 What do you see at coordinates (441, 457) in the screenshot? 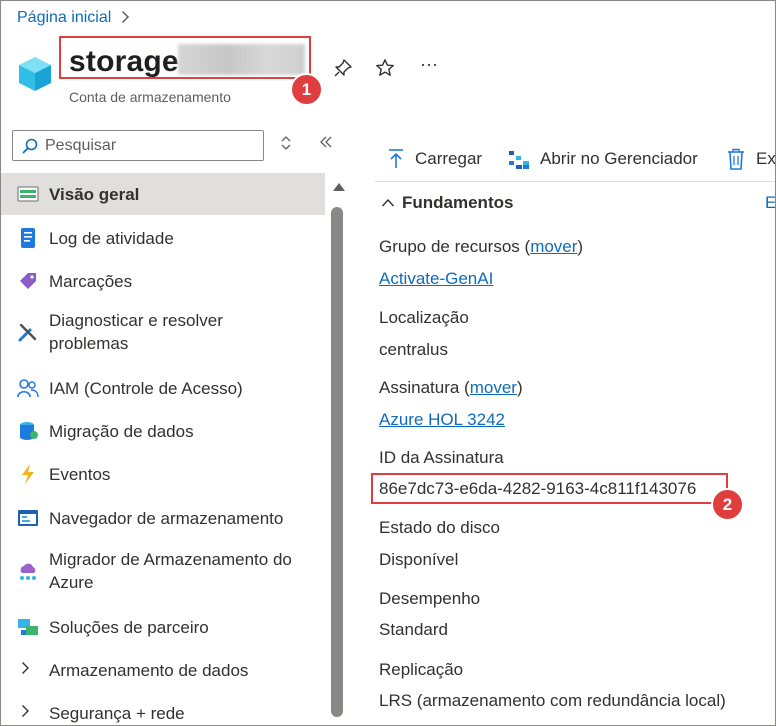
I see `subscription-id-label: ID da Assinatura` at bounding box center [441, 457].